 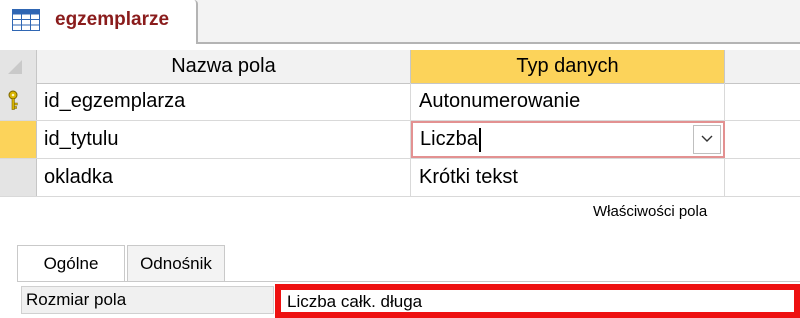 I want to click on grid-header: Nazwa pola Typ danych, so click(x=400, y=67).